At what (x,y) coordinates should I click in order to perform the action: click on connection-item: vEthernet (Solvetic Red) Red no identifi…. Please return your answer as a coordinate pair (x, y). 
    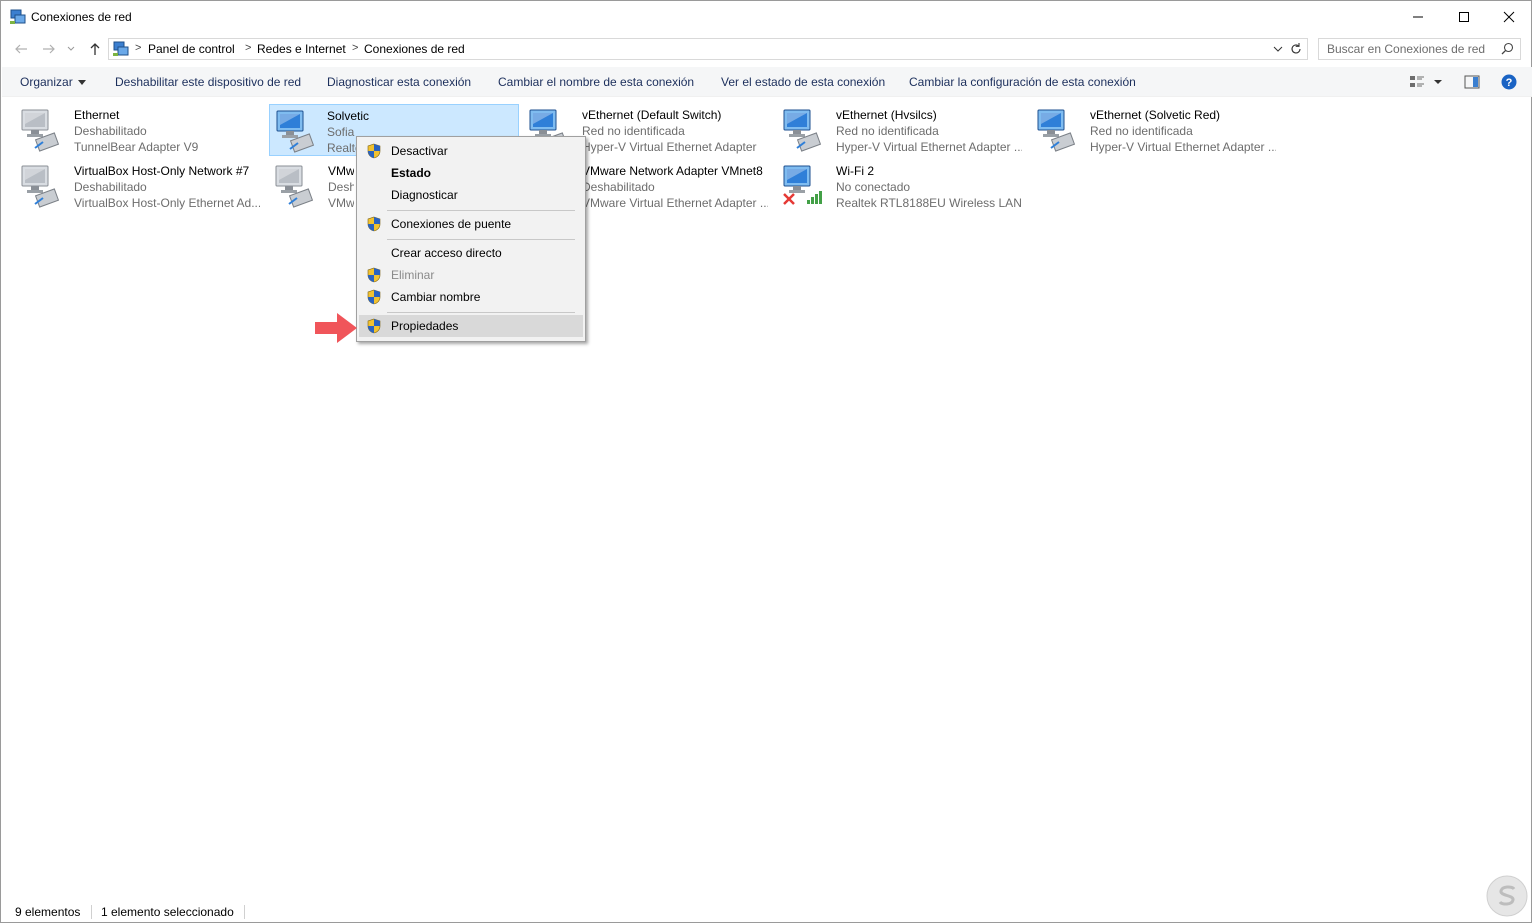
    Looking at the image, I should click on (1148, 130).